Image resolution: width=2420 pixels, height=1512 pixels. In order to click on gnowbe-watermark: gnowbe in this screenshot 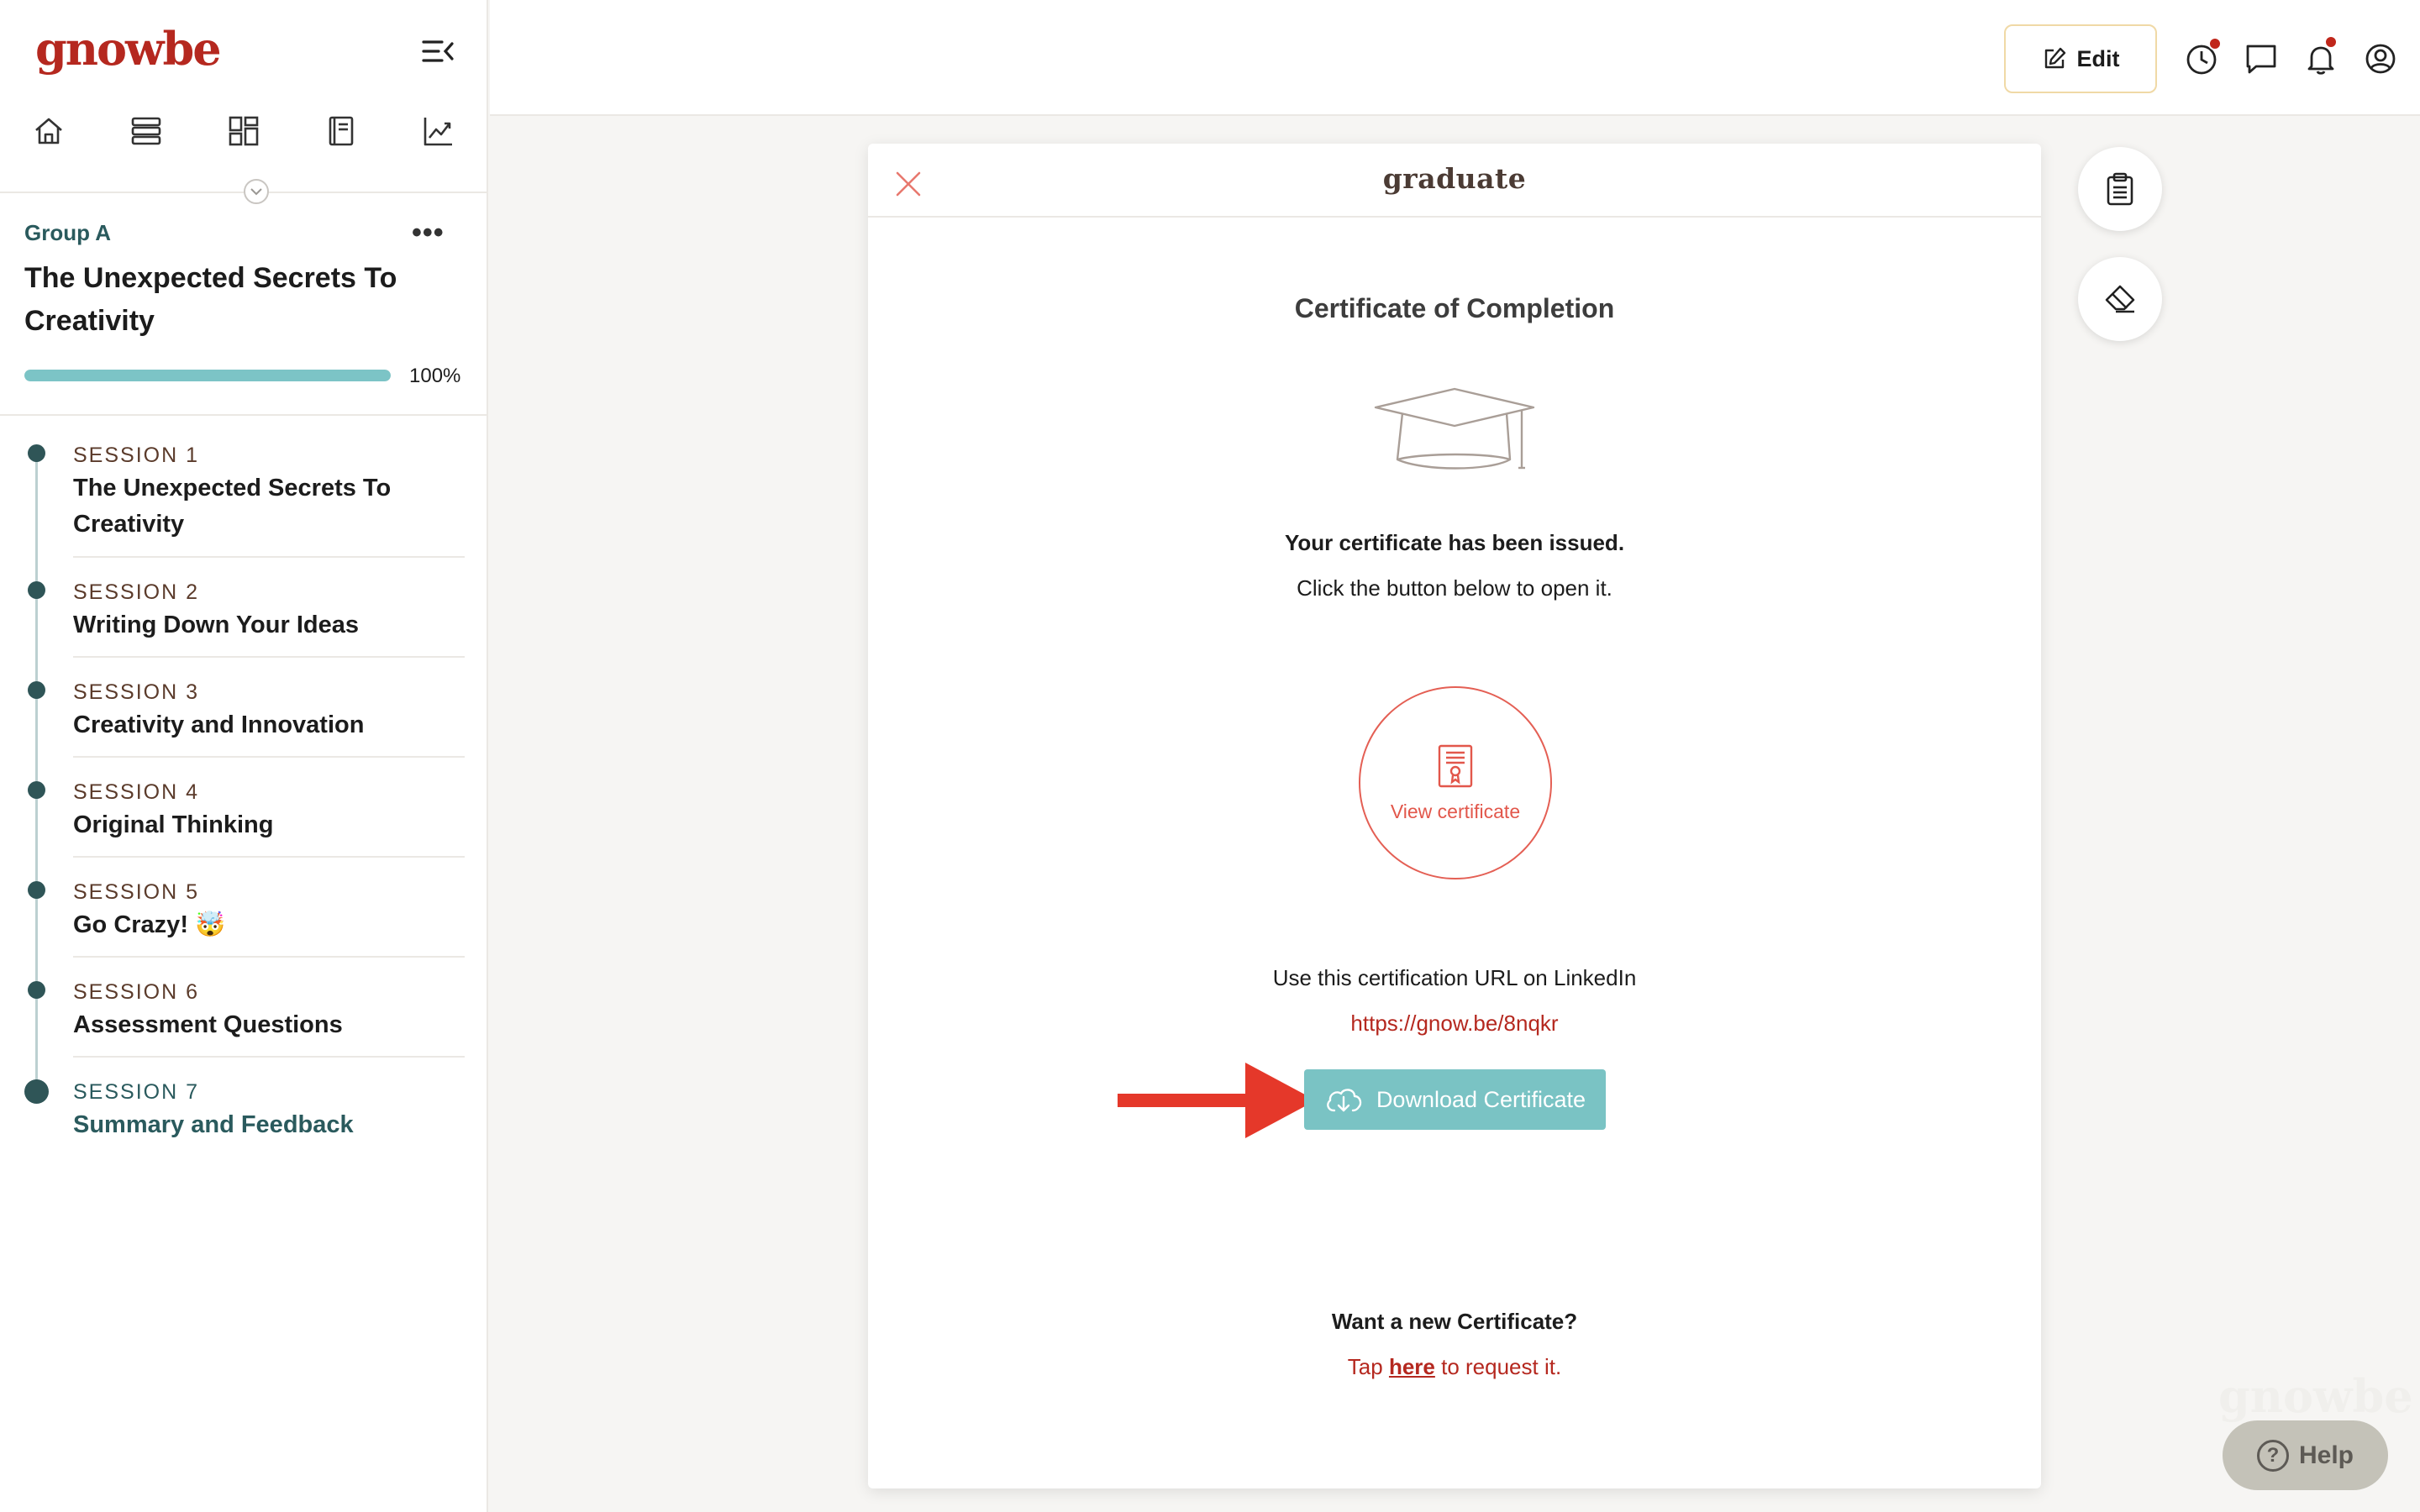, I will do `click(2315, 1396)`.